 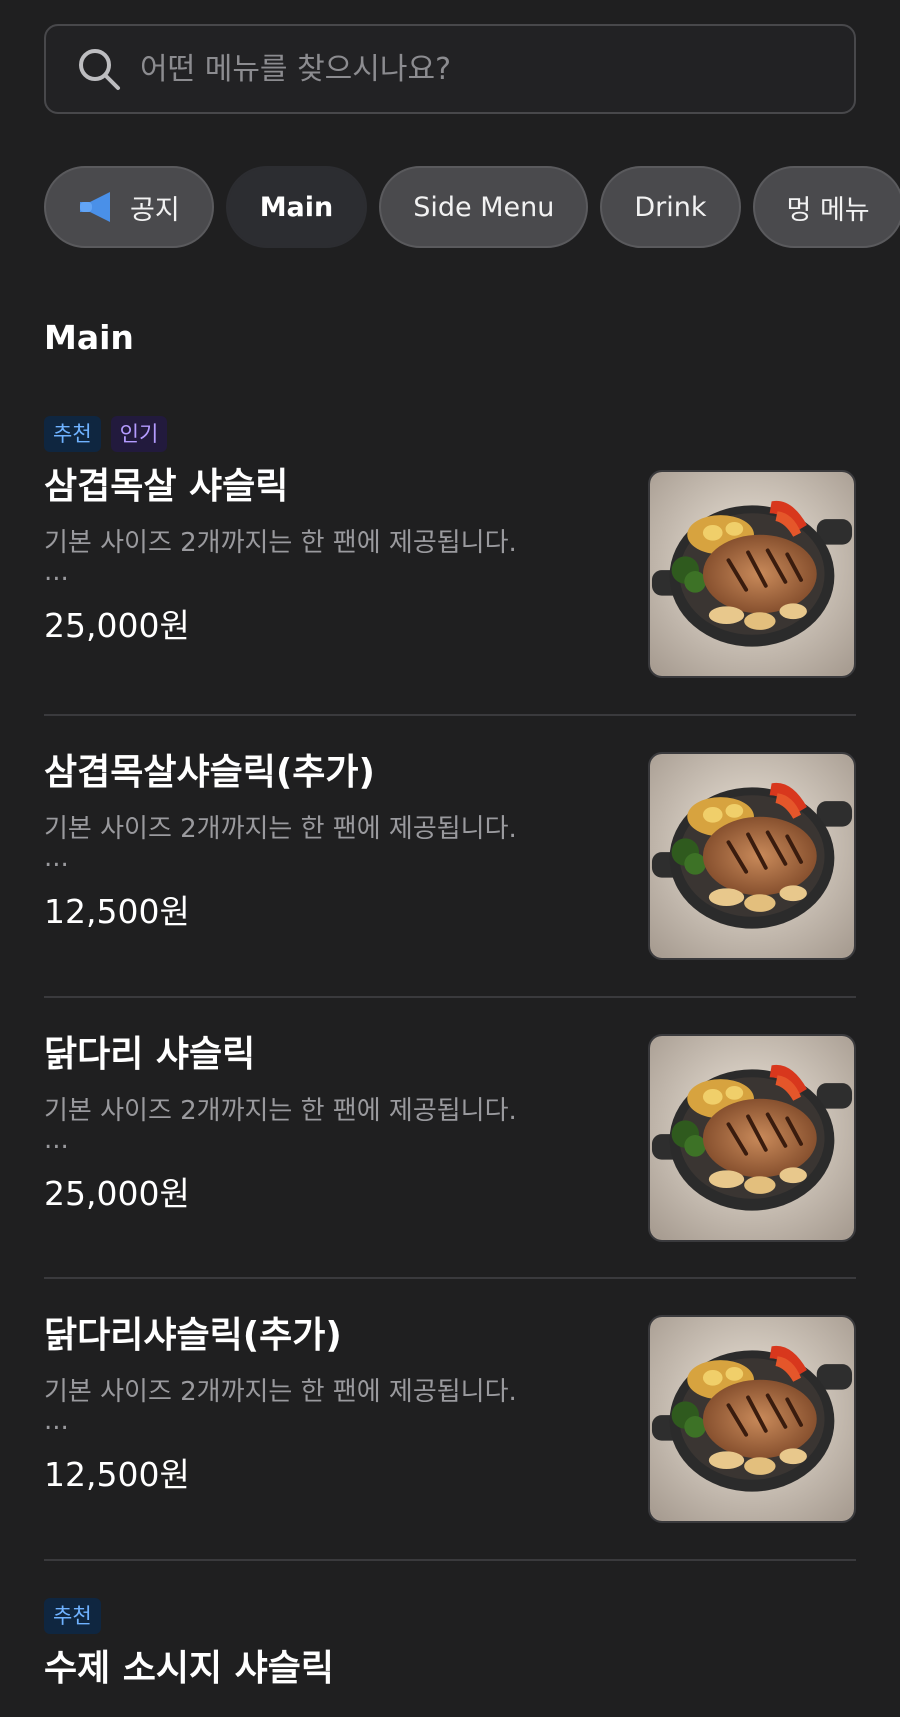 I want to click on tab-side-menu-label: Side Menu, so click(x=484, y=207).